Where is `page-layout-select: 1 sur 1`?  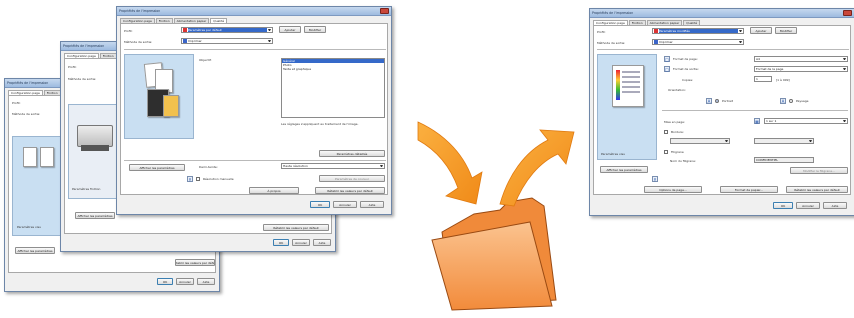 page-layout-select: 1 sur 1 is located at coordinates (806, 121).